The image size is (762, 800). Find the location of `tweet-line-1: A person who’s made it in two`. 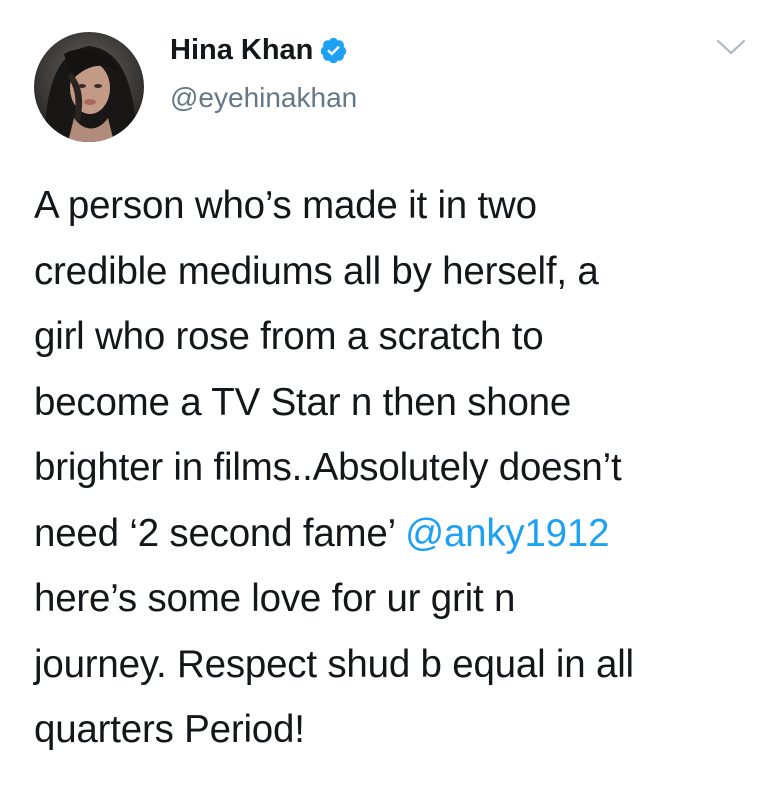

tweet-line-1: A person who’s made it in two is located at coordinates (285, 205).